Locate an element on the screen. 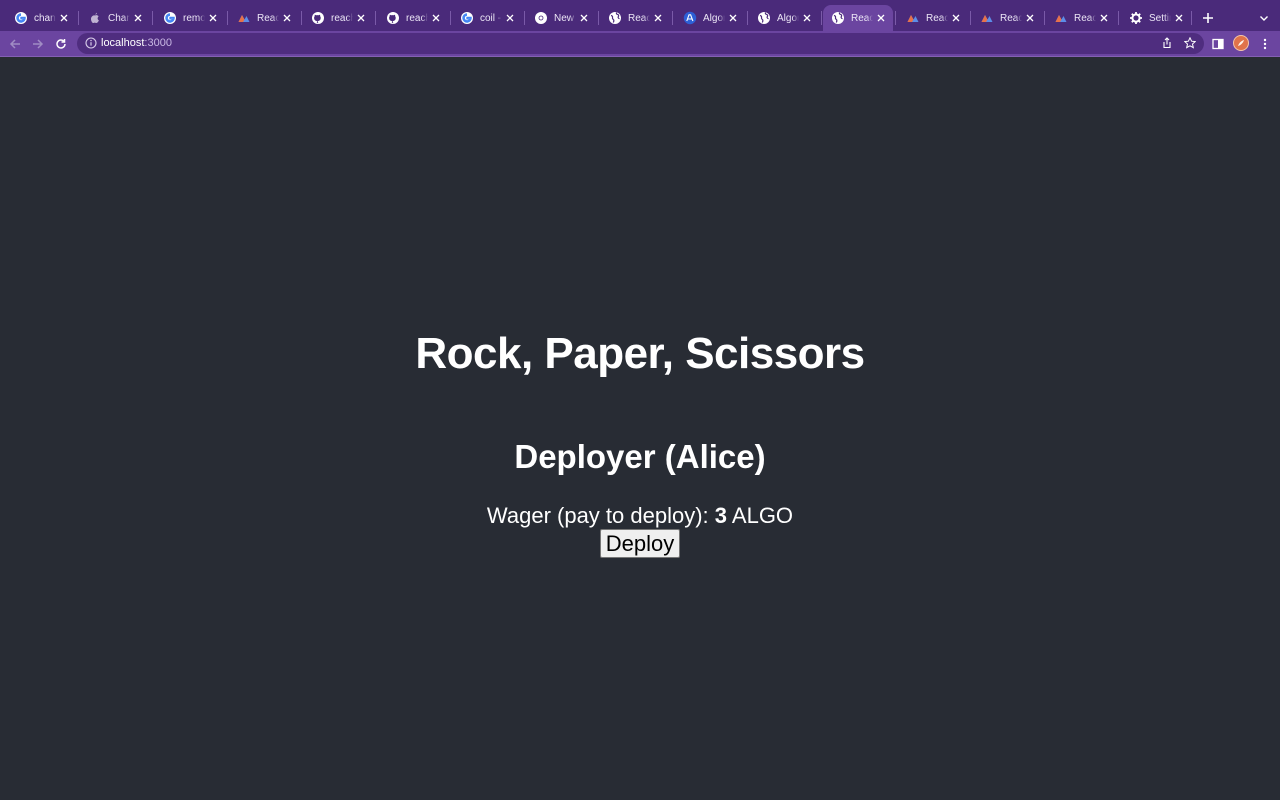  forward-button is located at coordinates (38, 44).